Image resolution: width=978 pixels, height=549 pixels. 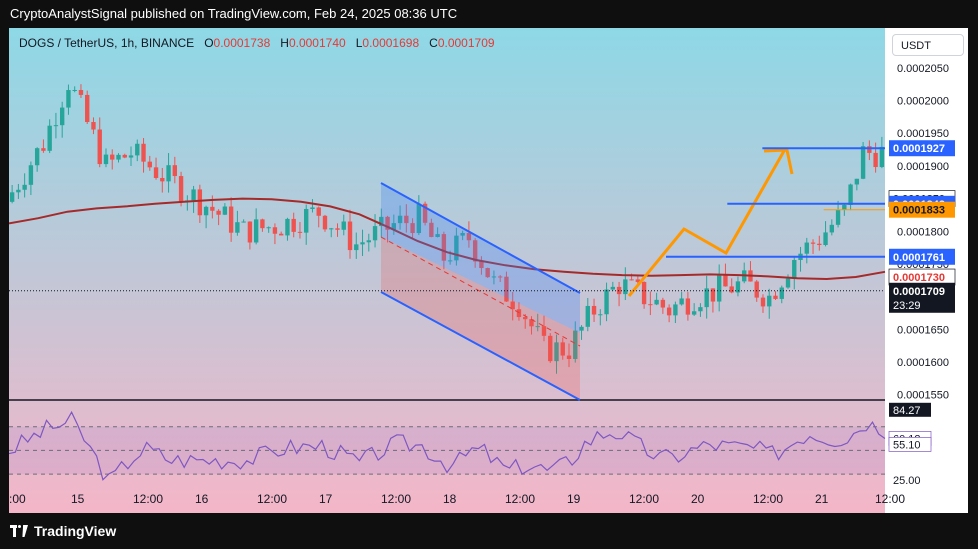 I want to click on x-tick-label: 17, so click(x=326, y=499).